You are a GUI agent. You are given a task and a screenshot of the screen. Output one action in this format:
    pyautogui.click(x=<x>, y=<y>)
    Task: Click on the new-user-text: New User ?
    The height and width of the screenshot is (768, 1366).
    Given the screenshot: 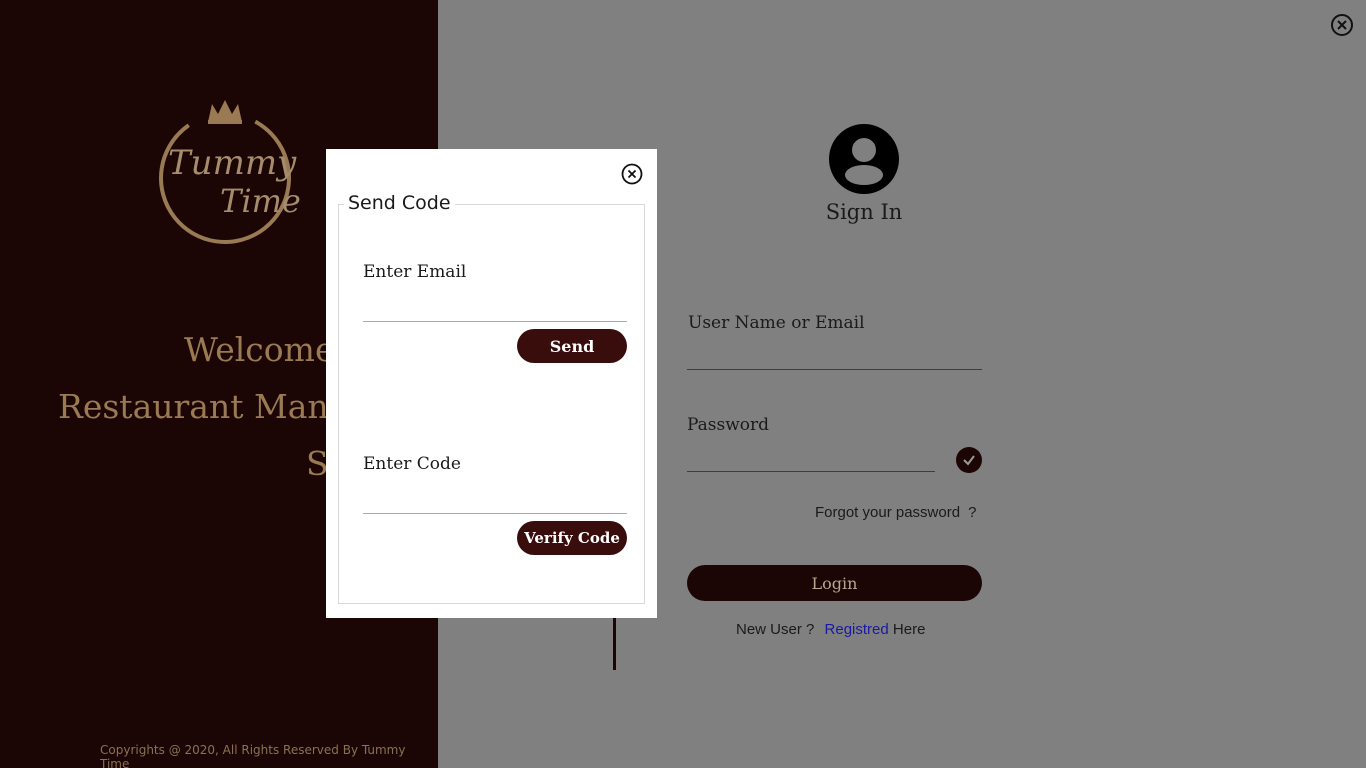 What is the action you would take?
    pyautogui.click(x=775, y=629)
    